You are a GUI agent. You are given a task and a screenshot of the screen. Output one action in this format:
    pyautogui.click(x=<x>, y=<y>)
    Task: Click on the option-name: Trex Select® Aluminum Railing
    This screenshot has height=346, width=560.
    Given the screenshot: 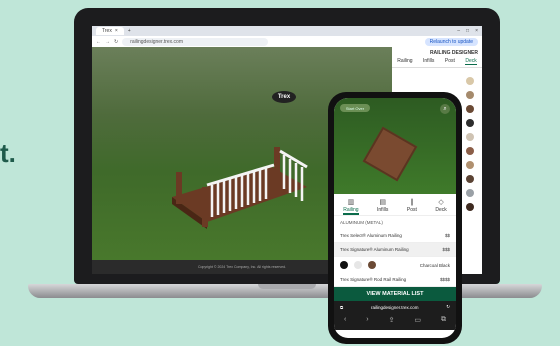 What is the action you would take?
    pyautogui.click(x=371, y=235)
    